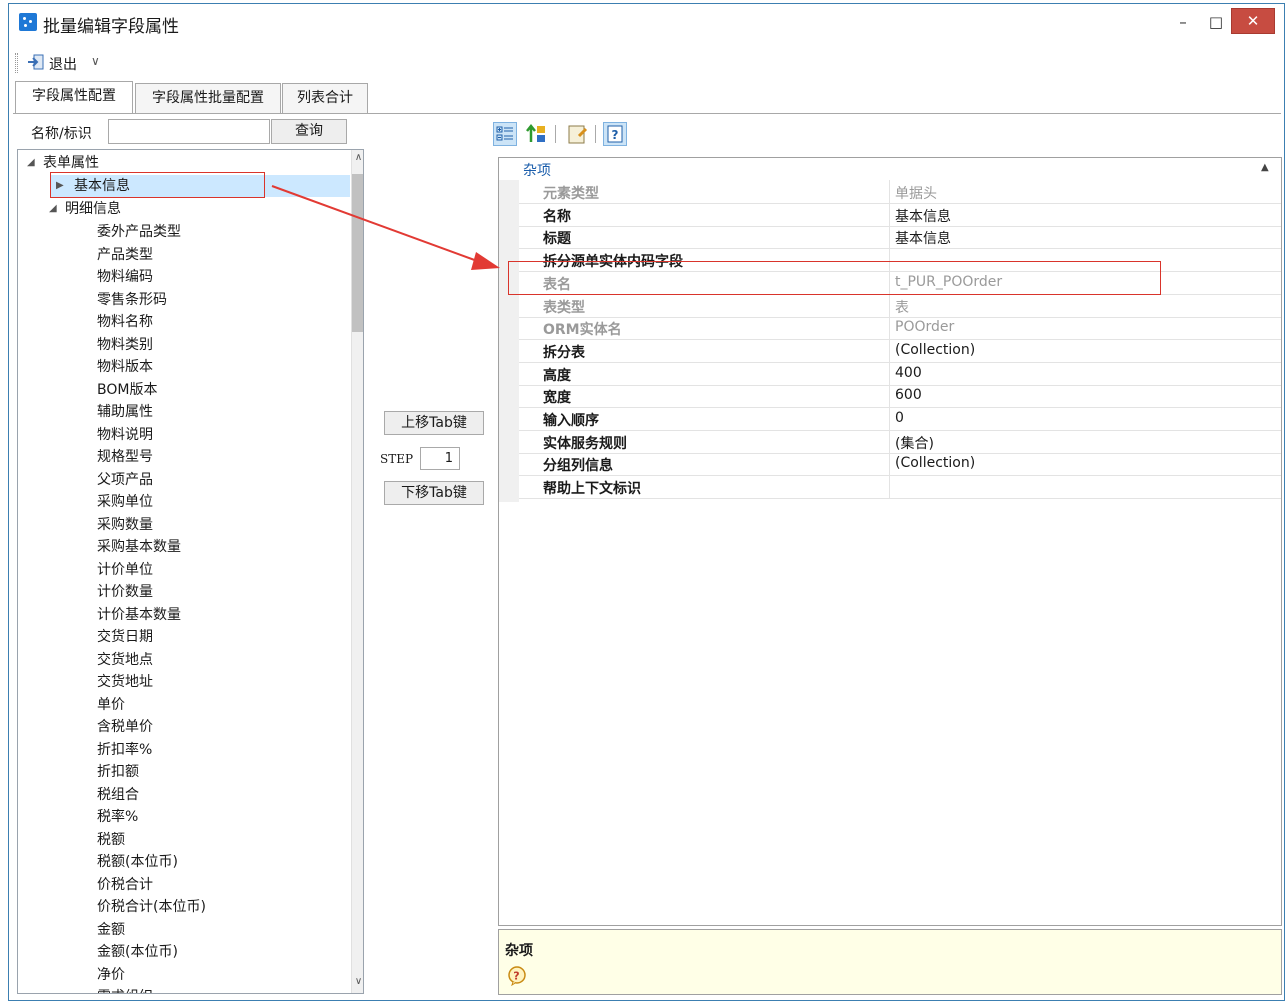 This screenshot has width=1287, height=1005. Describe the element at coordinates (557, 239) in the screenshot. I see `property-name: 标题` at that location.